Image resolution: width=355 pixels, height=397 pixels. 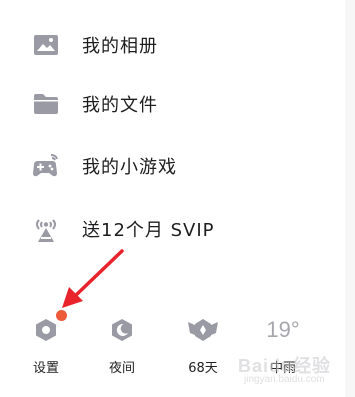 What do you see at coordinates (284, 379) in the screenshot?
I see `watermark-url: jingyan.baidu.com` at bounding box center [284, 379].